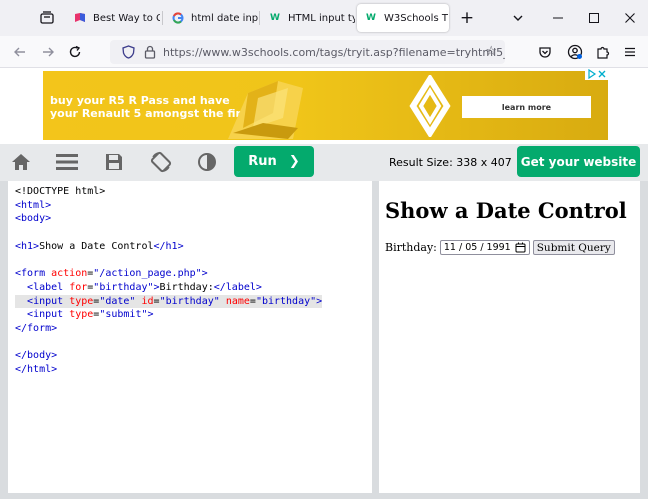  I want to click on ad-learn-more-button: learn more, so click(526, 107).